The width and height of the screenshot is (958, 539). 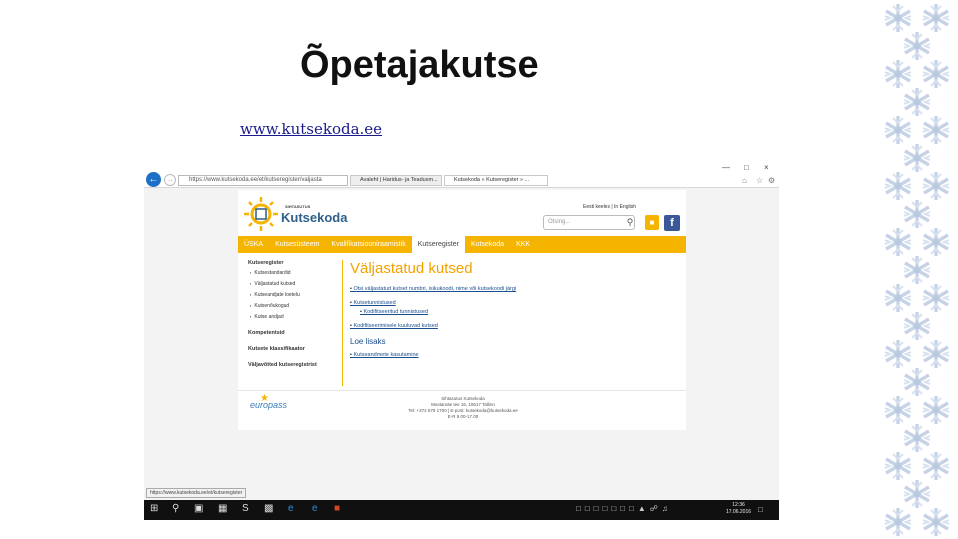 What do you see at coordinates (523, 244) in the screenshot?
I see `nav-item-kkk: KKK` at bounding box center [523, 244].